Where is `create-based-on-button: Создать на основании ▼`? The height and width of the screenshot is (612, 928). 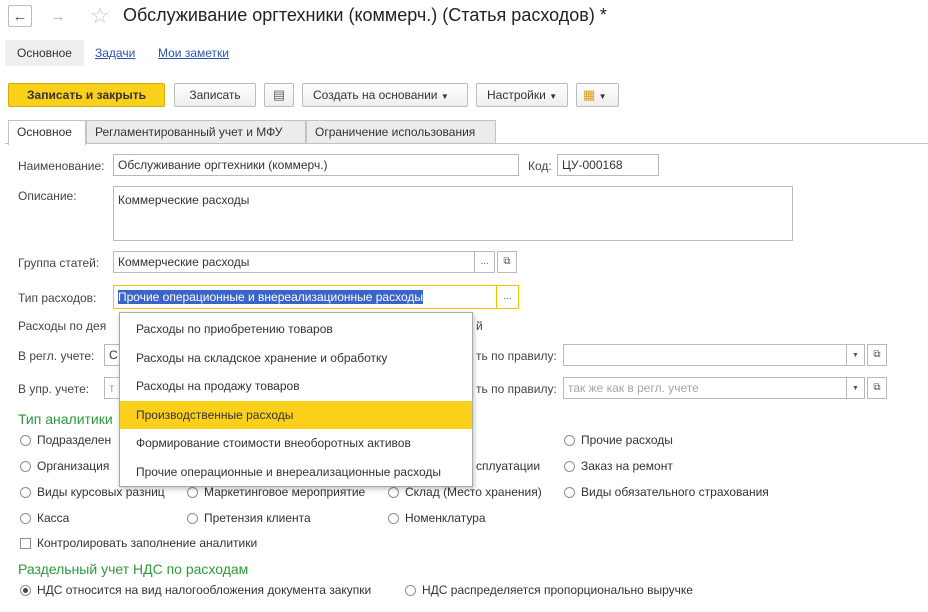 create-based-on-button: Создать на основании ▼ is located at coordinates (385, 95).